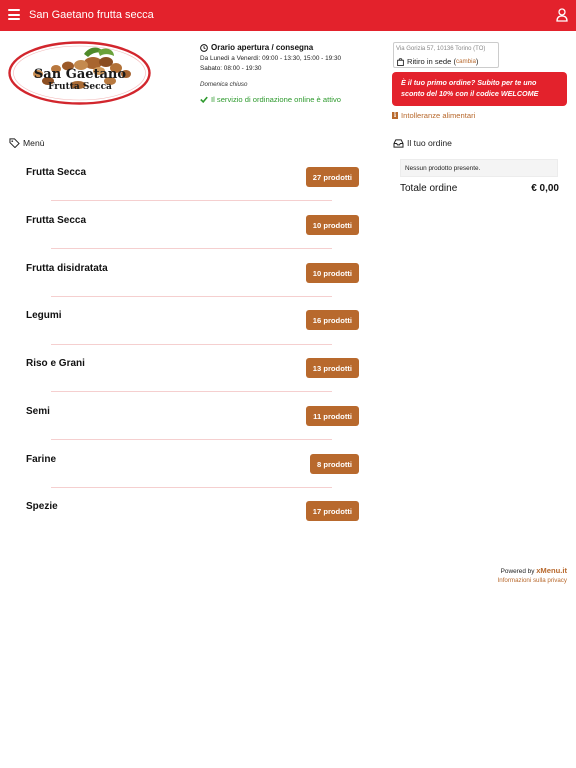 The image size is (576, 768). I want to click on clock-icon, so click(204, 47).